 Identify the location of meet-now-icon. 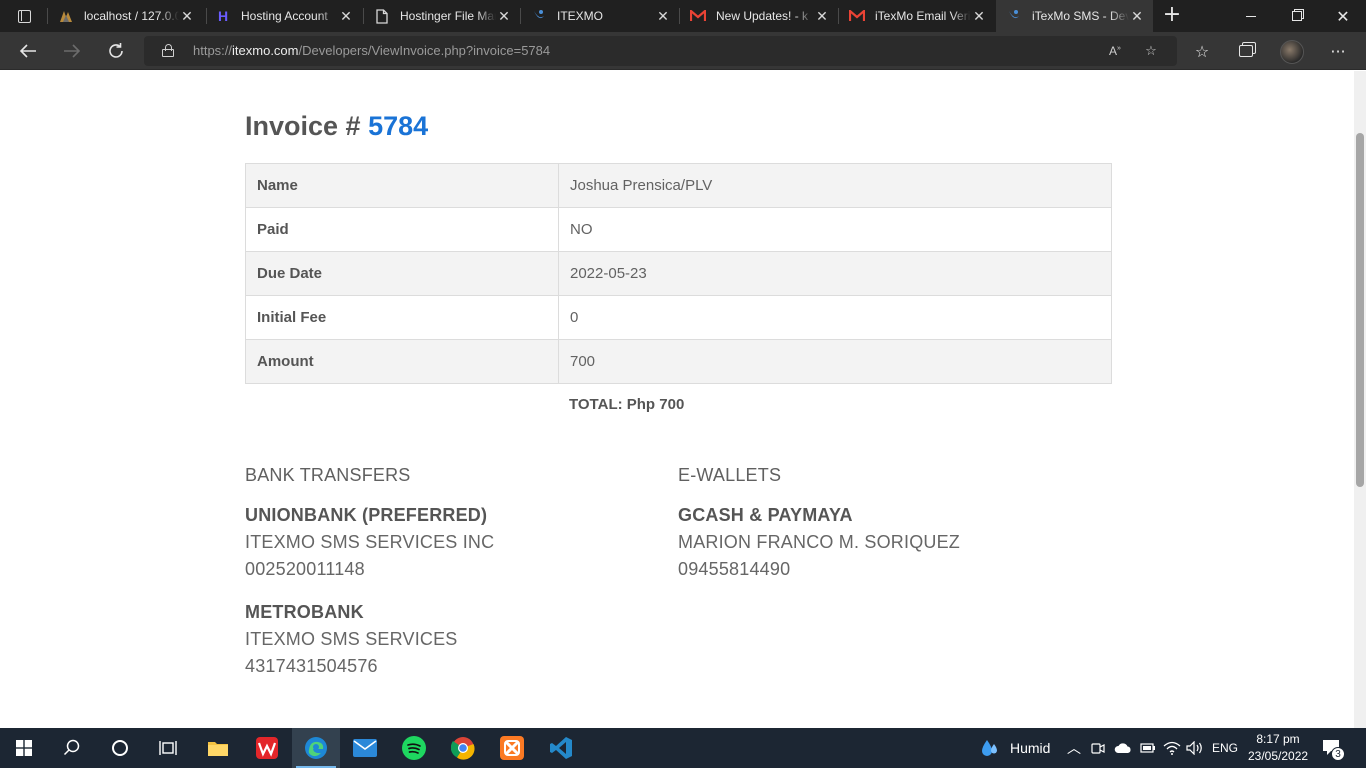
(1098, 748).